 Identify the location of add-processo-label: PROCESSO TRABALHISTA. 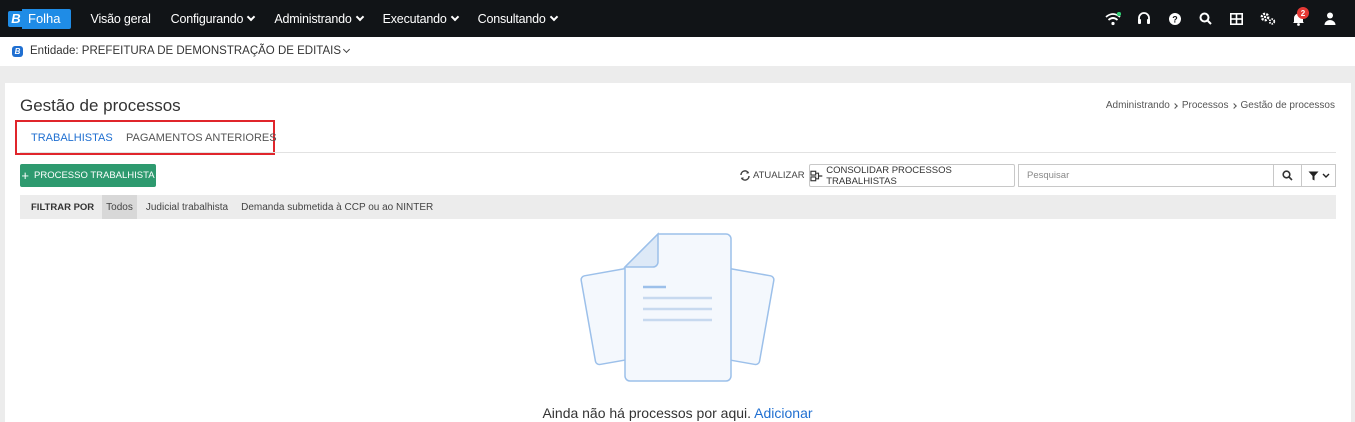
(94, 175).